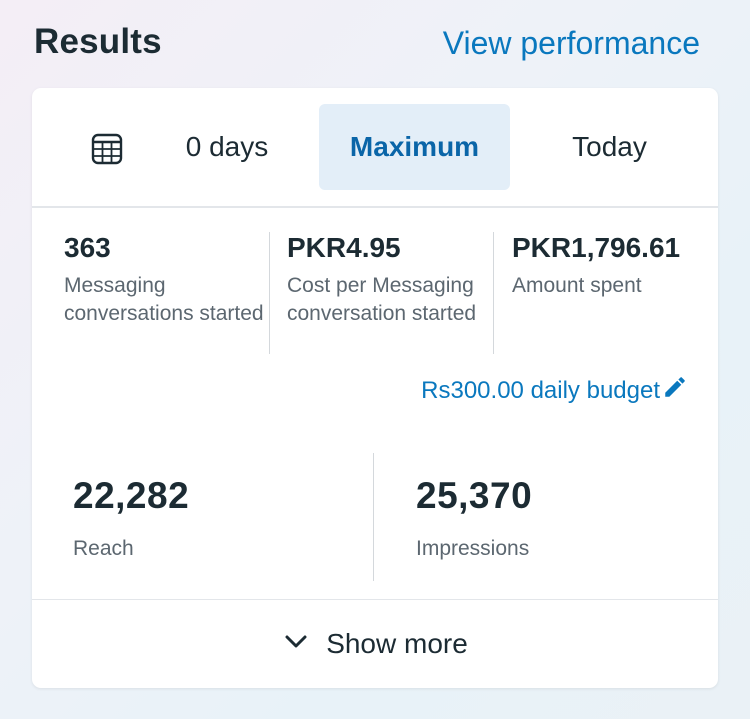 The image size is (750, 719). Describe the element at coordinates (103, 548) in the screenshot. I see `stat-label: Reach` at that location.